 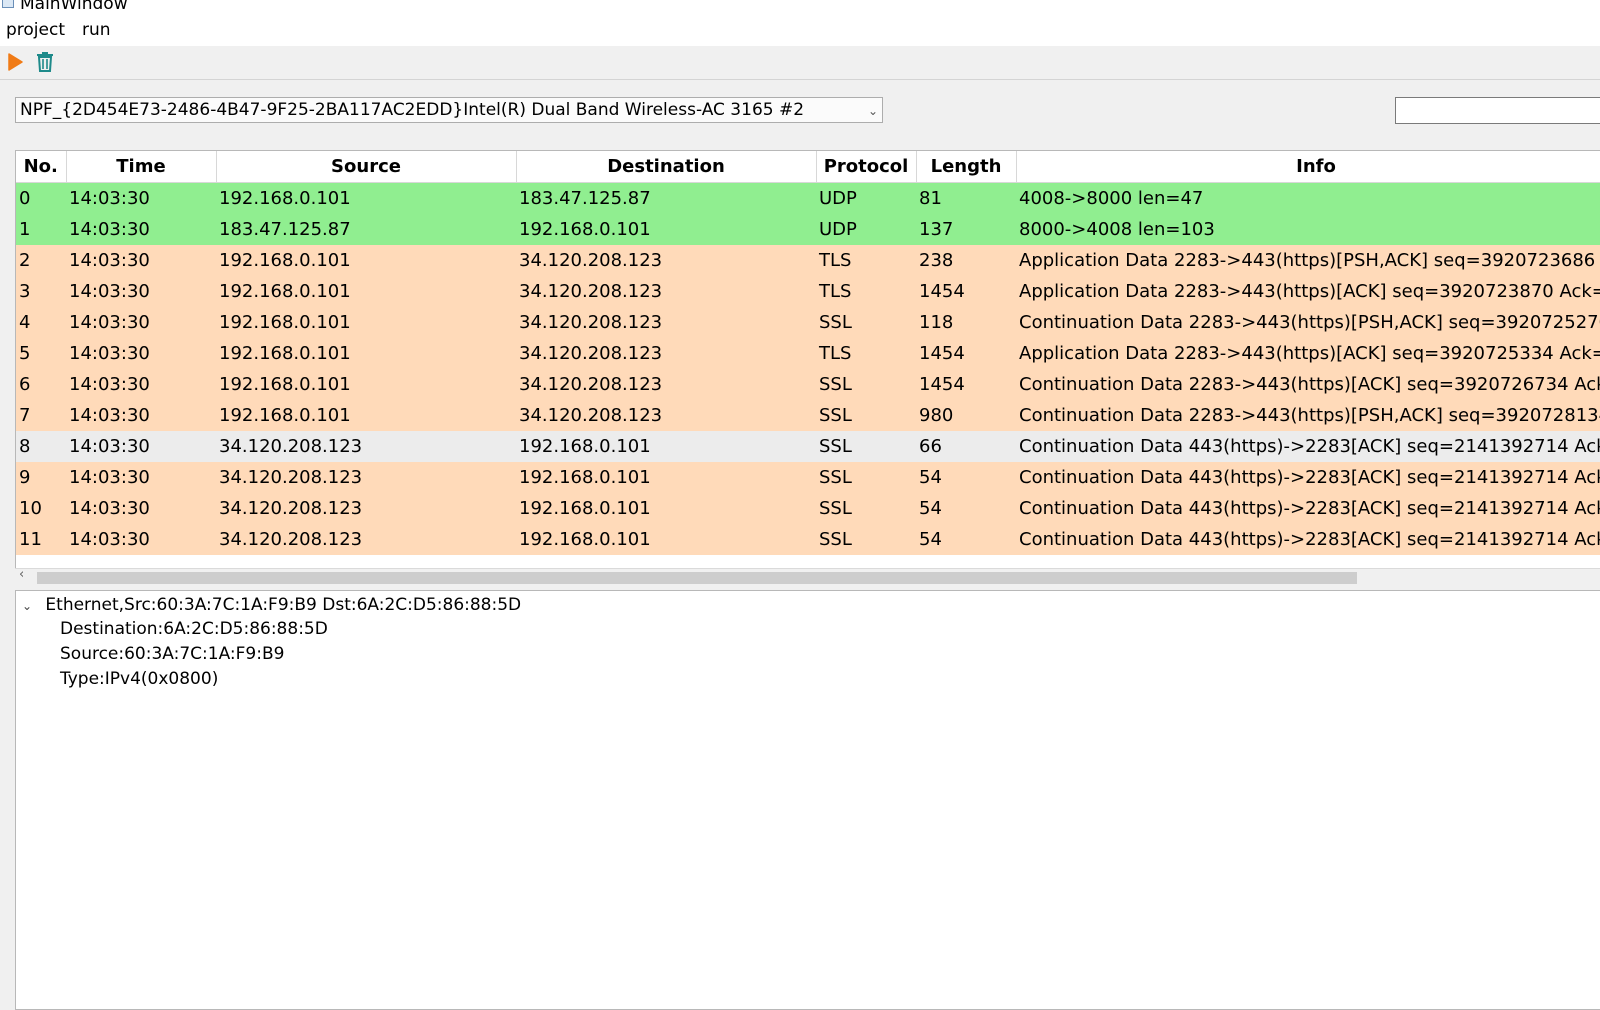 What do you see at coordinates (41, 322) in the screenshot?
I see `cell-no: 4` at bounding box center [41, 322].